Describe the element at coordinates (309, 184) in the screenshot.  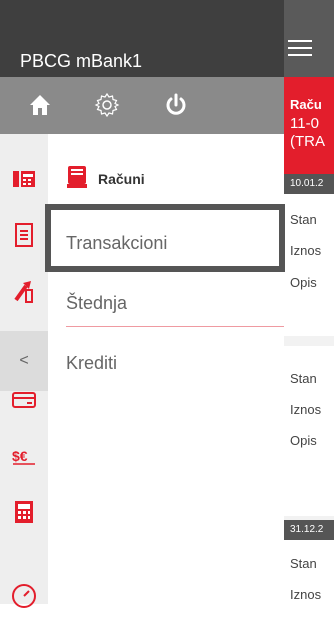
I see `date-header: 10.01.2` at that location.